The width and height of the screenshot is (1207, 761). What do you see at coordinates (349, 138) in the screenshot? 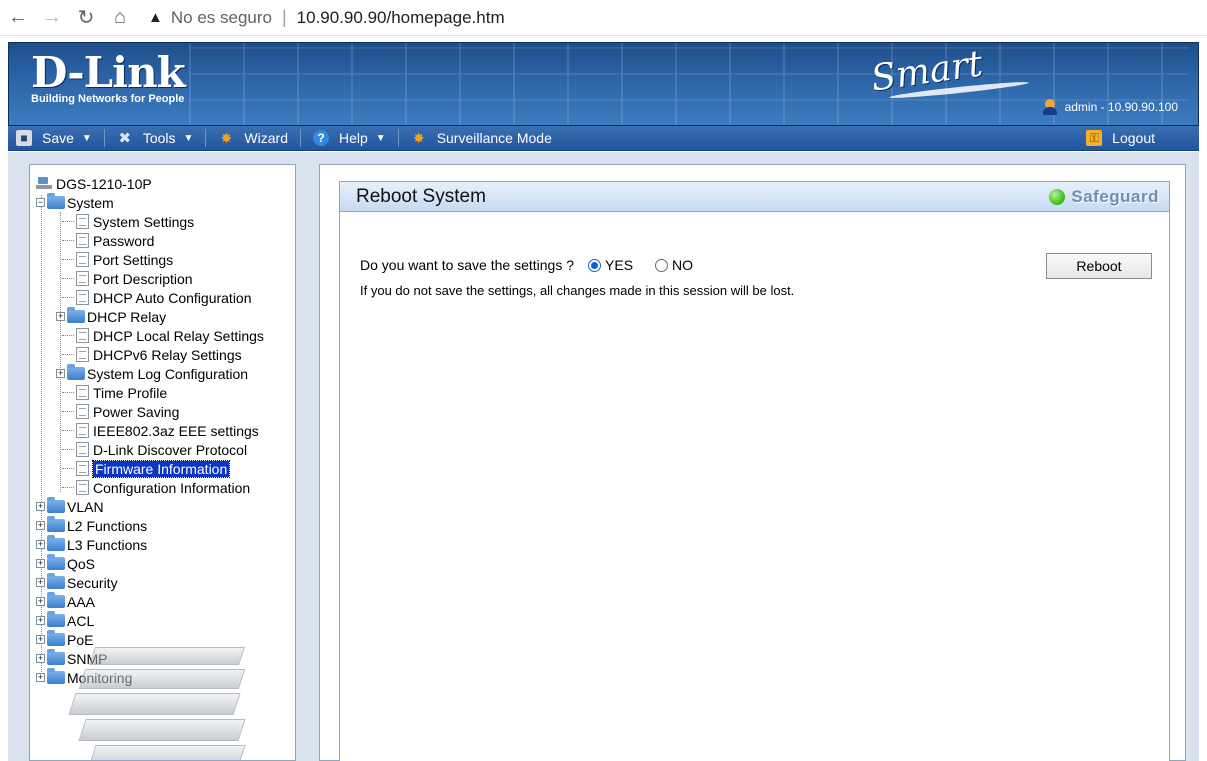
I see `help-menu: ? Help ▼` at bounding box center [349, 138].